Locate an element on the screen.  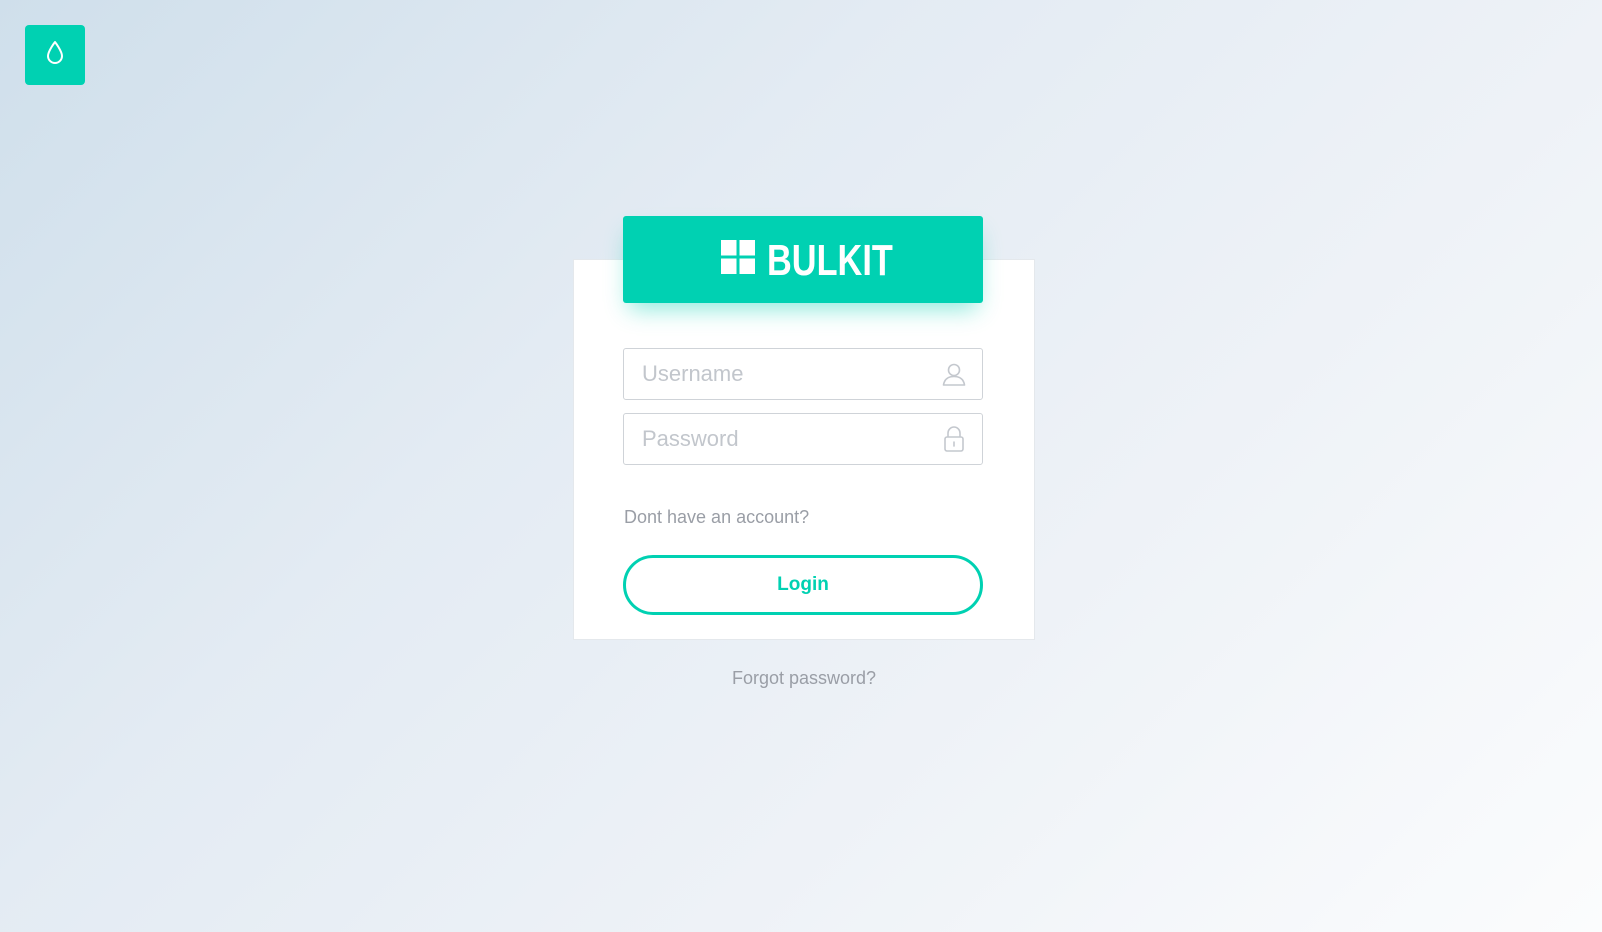
password-field is located at coordinates (803, 439).